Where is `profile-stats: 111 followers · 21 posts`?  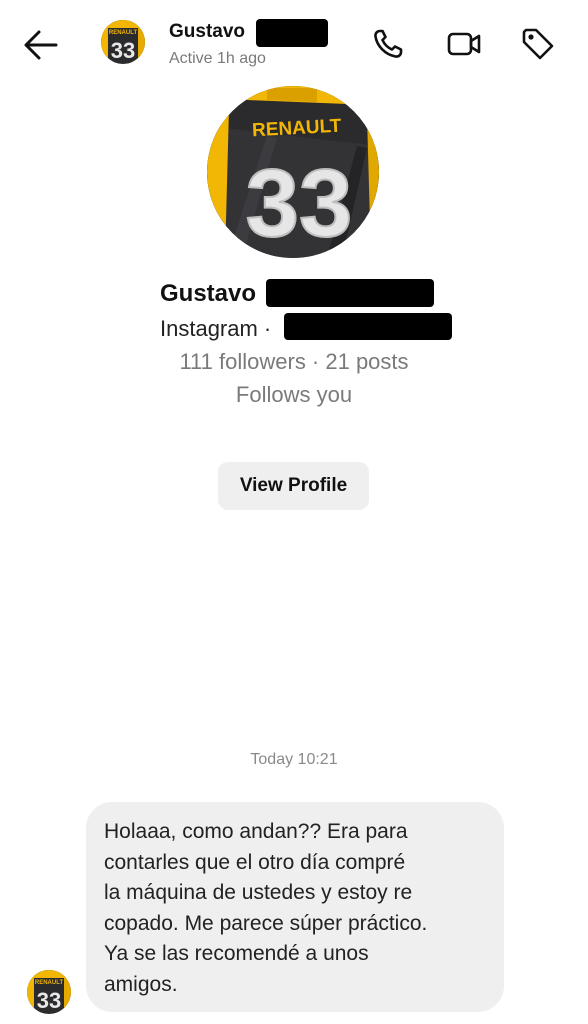 profile-stats: 111 followers · 21 posts is located at coordinates (294, 361).